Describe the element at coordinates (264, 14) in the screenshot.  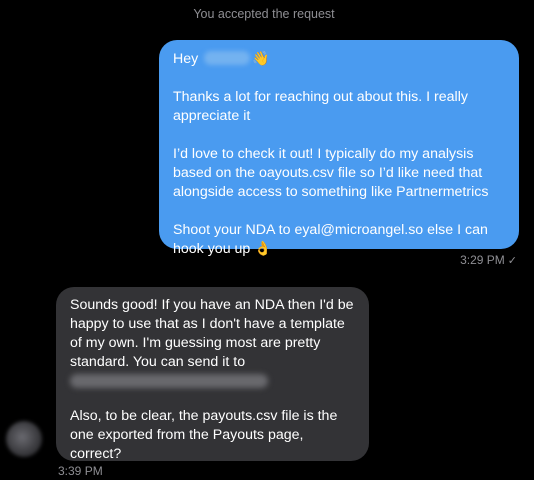
I see `system-notice: You accepted the request` at that location.